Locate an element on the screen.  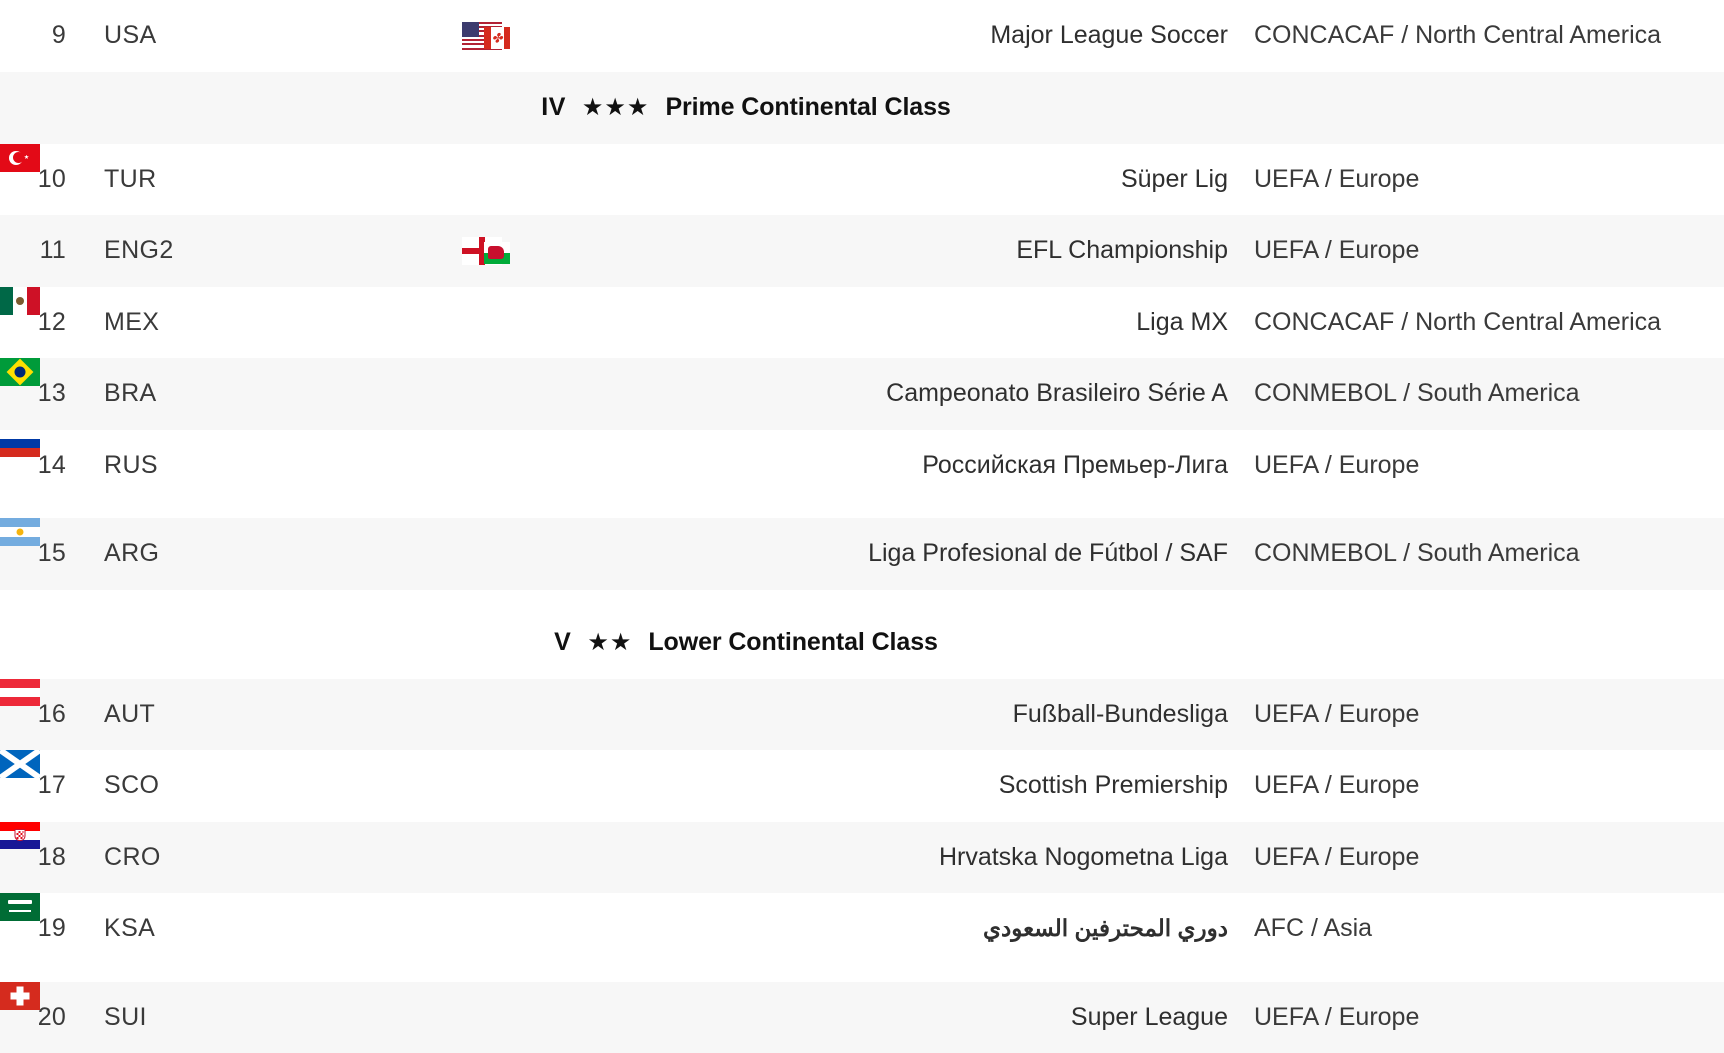
row-league-name: Campeonato Brasileiro Série A is located at coordinates (922, 393).